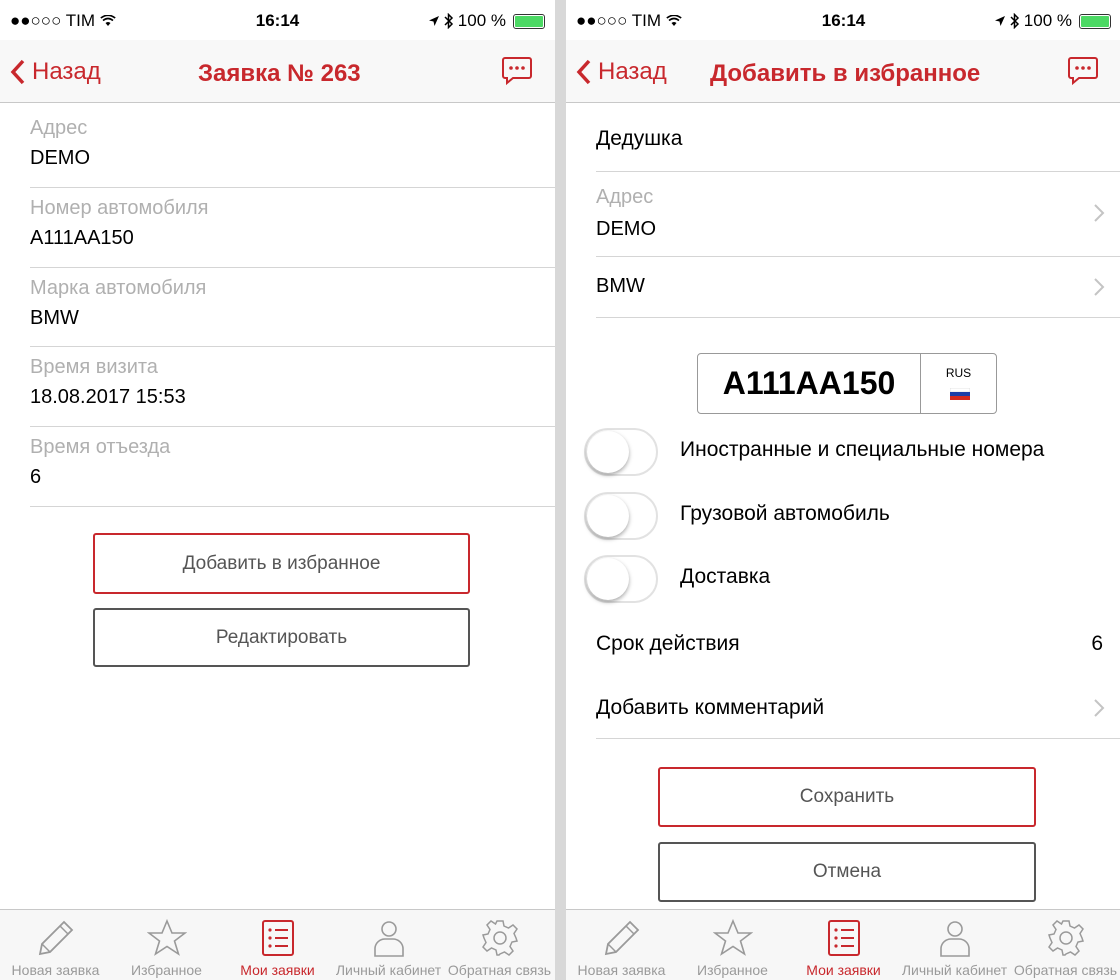  What do you see at coordinates (620, 286) in the screenshot?
I see `car-brand: BMW` at bounding box center [620, 286].